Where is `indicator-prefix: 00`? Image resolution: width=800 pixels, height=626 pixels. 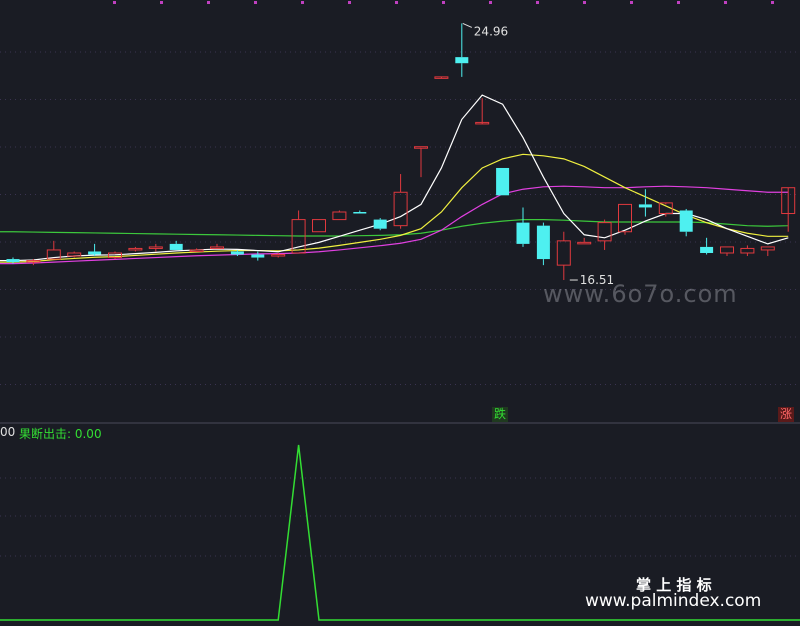 indicator-prefix: 00 is located at coordinates (8, 432).